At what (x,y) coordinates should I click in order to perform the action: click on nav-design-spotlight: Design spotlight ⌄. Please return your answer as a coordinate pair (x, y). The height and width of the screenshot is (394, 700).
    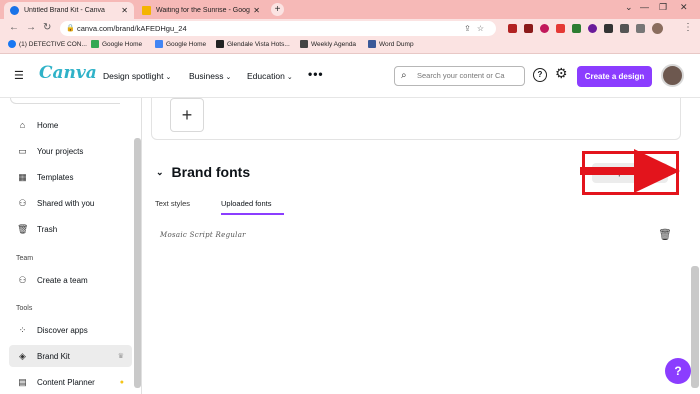
    Looking at the image, I should click on (137, 76).